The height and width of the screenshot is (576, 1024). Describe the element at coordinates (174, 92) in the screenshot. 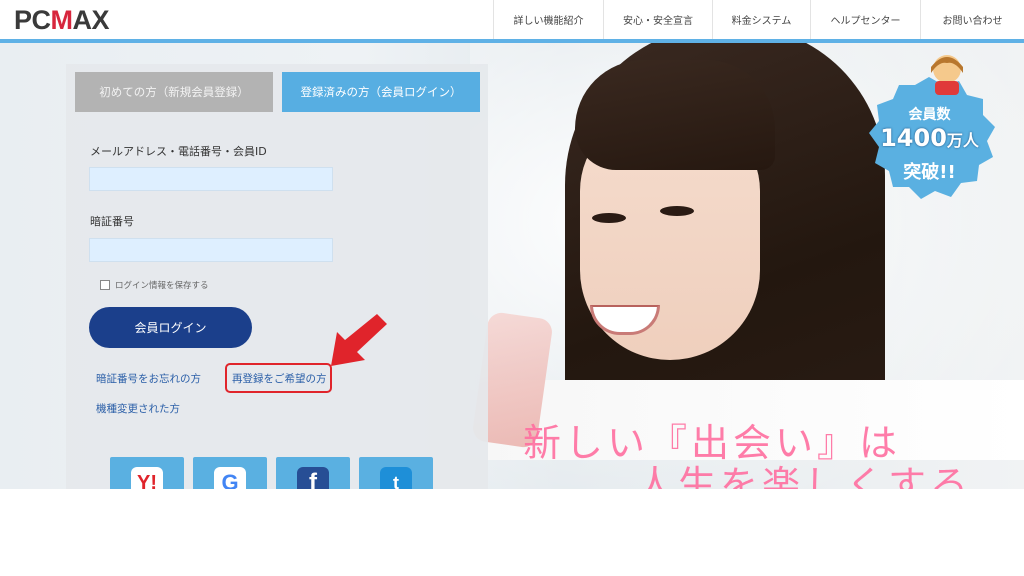

I see `tab-new-registration: 初めての方（新規会員登録）` at that location.